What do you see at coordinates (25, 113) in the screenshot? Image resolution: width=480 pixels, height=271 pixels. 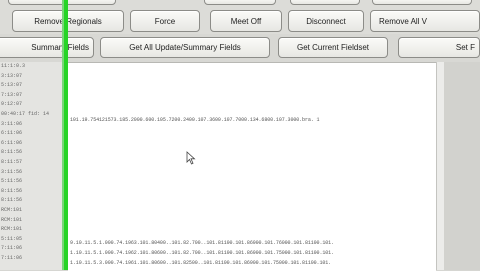 I see `log-timestamp: 00:40:17 fid: 14` at bounding box center [25, 113].